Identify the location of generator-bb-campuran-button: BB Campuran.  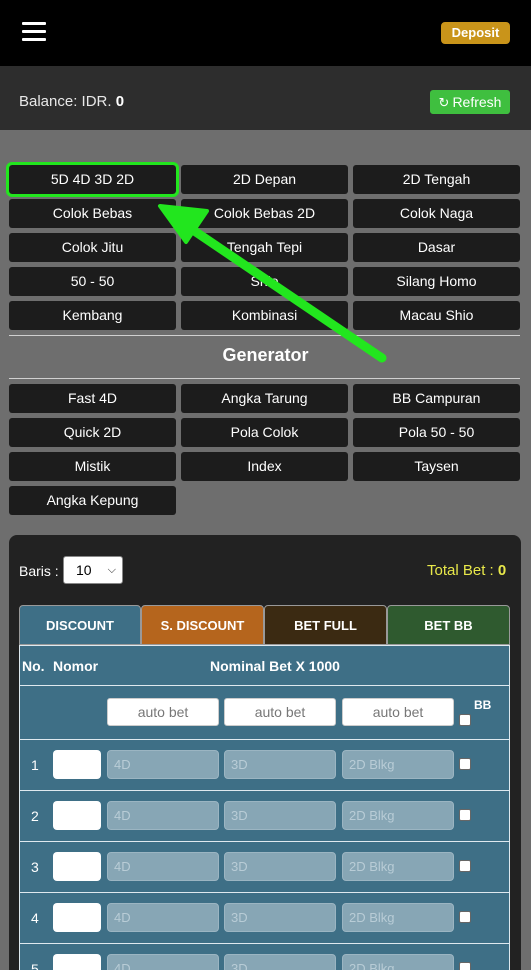
(436, 398).